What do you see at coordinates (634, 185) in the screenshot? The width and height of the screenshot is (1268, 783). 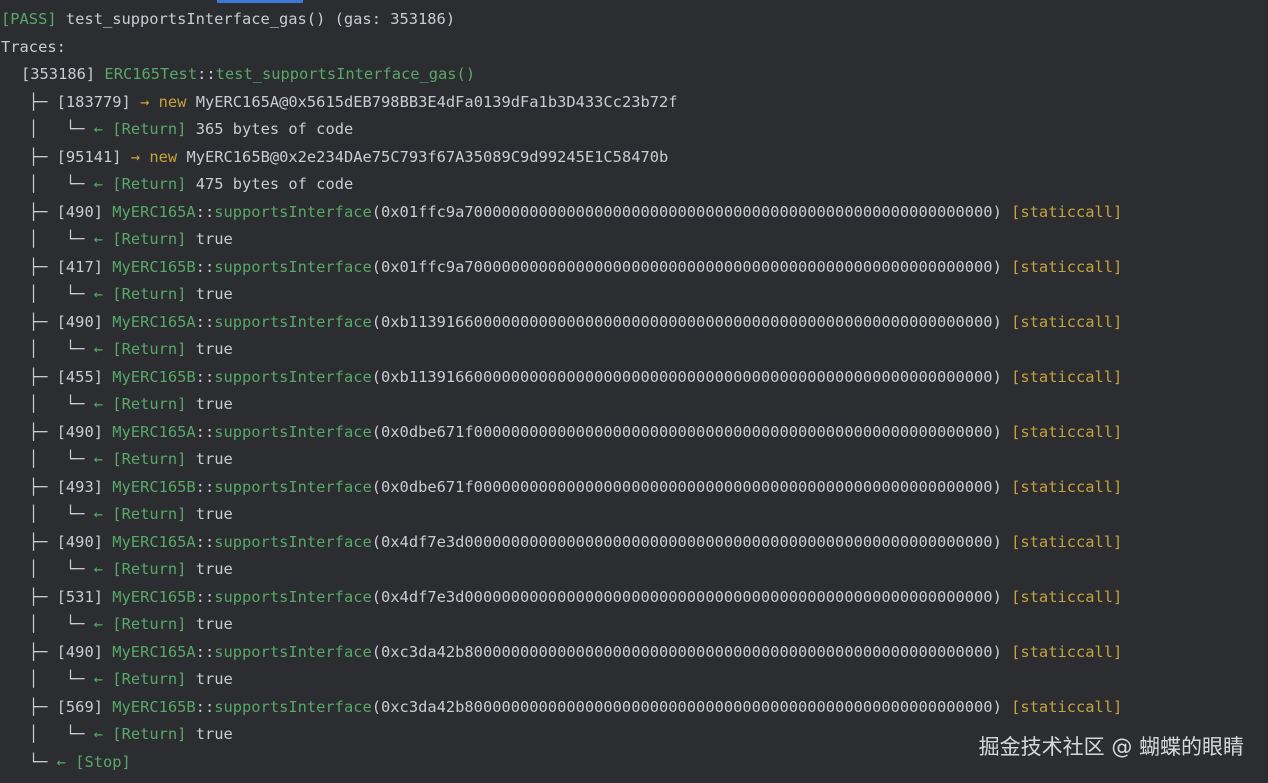 I see `return-line: │ └─ ← [Return] 475 bytes of code` at bounding box center [634, 185].